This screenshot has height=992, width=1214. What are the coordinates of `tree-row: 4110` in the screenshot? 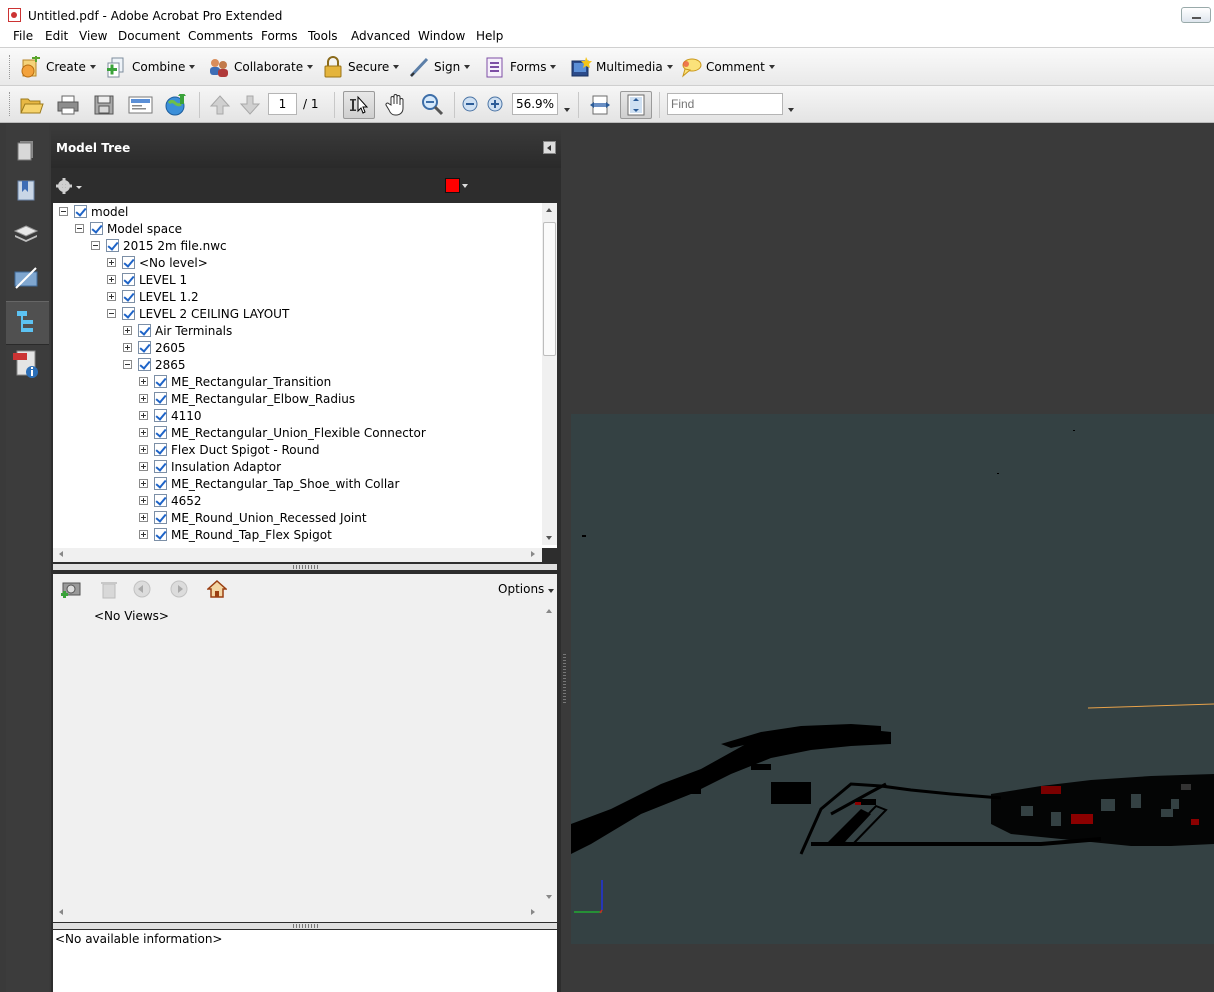 It's located at (170, 415).